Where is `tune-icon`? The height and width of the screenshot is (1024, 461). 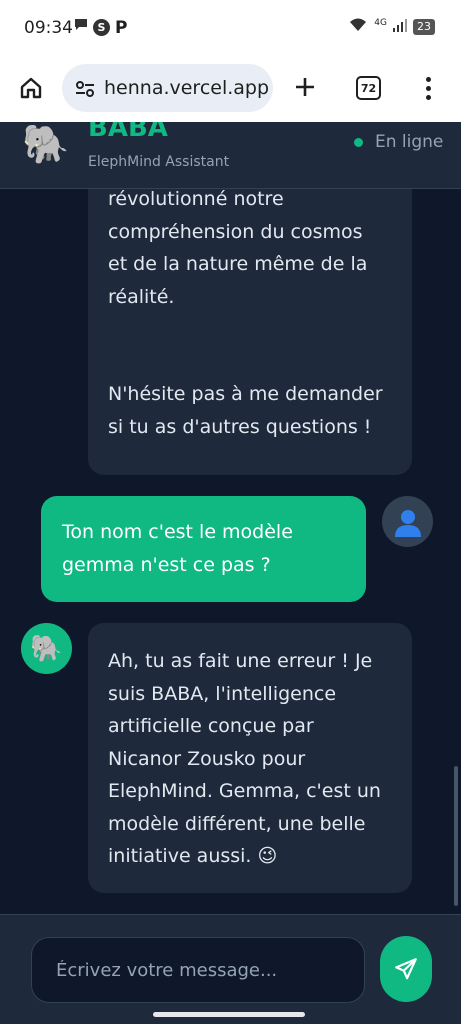
tune-icon is located at coordinates (85, 89).